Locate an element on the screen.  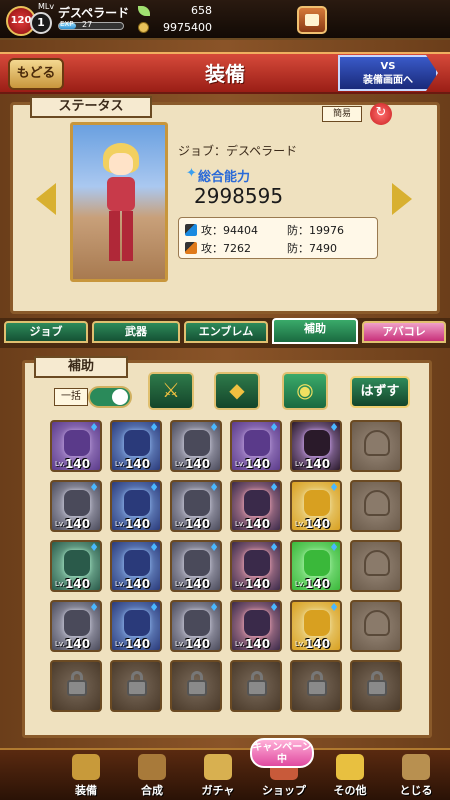
sub-attack: 攻：7262 is located at coordinates (226, 248).